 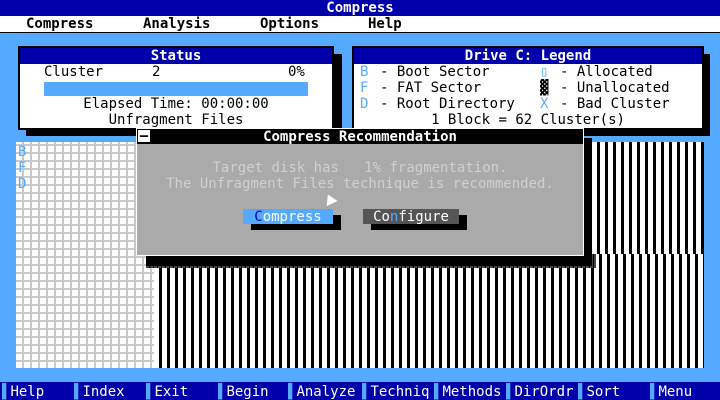 What do you see at coordinates (599, 392) in the screenshot?
I see `fkey-sort: ▌Sort` at bounding box center [599, 392].